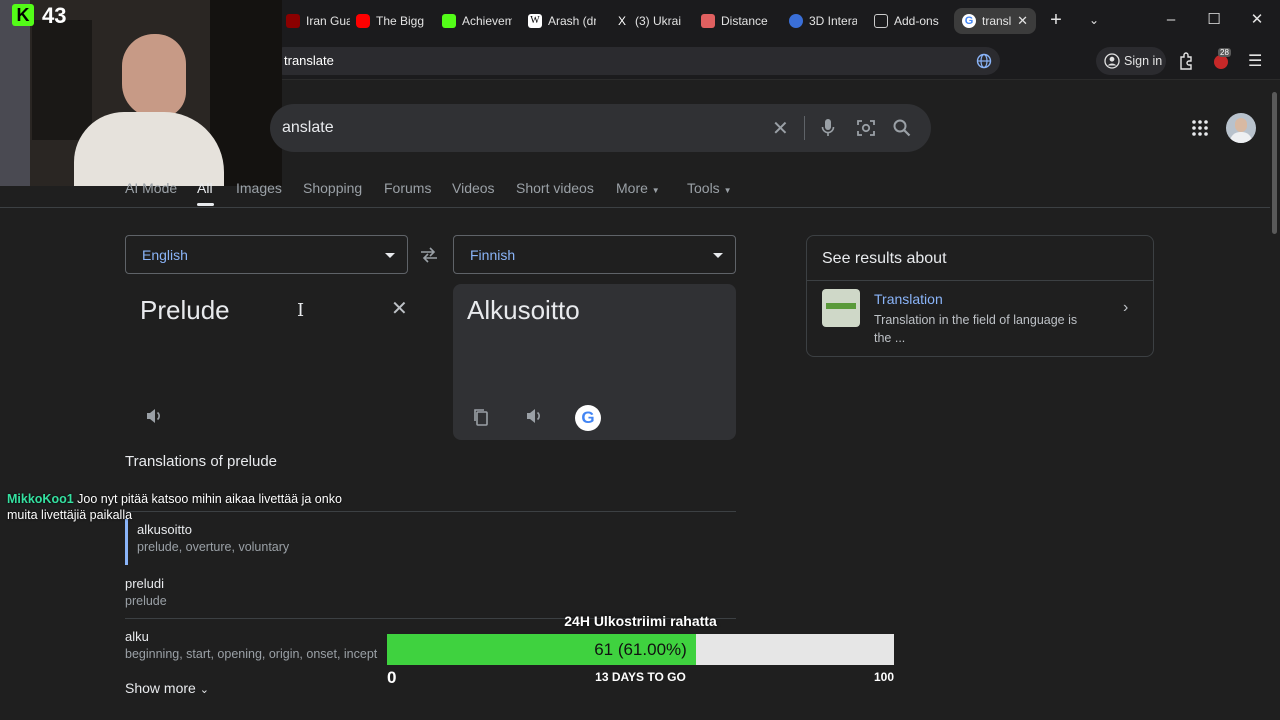 This screenshot has width=1280, height=720. I want to click on sign-in-button: Sign in, so click(1131, 61).